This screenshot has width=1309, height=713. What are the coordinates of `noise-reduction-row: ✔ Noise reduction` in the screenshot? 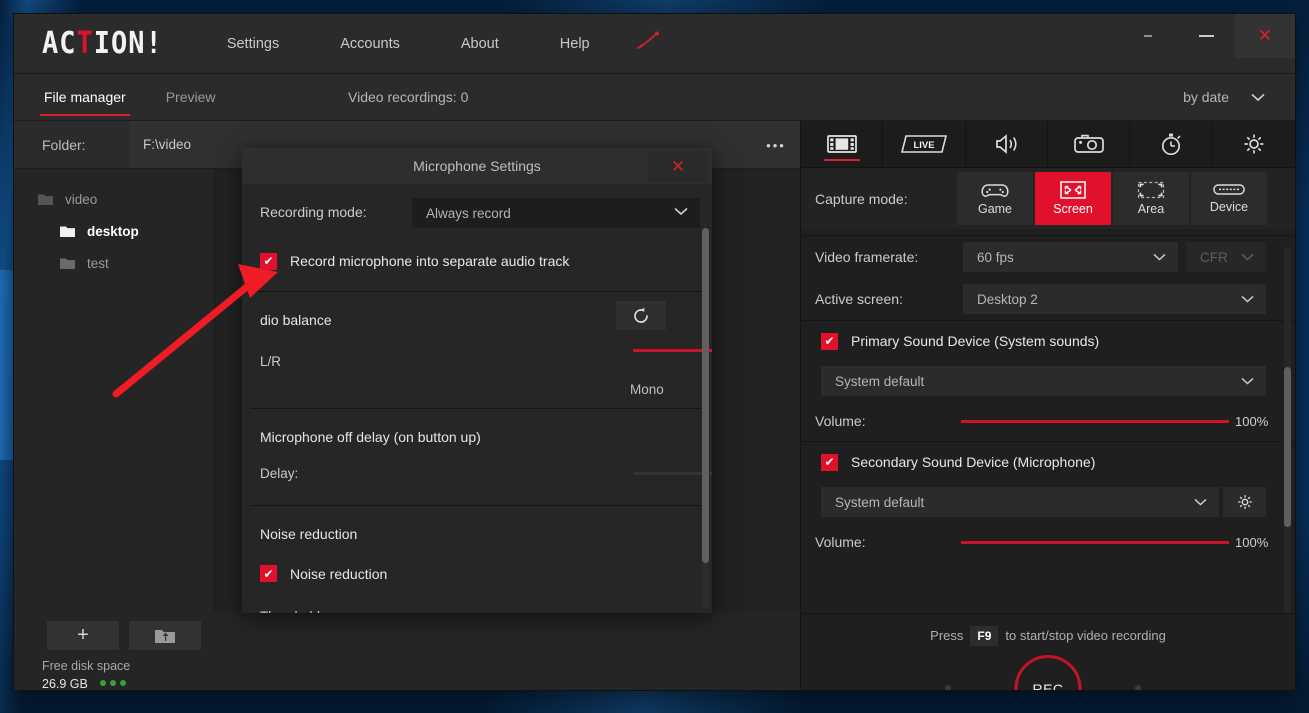 It's located at (323, 573).